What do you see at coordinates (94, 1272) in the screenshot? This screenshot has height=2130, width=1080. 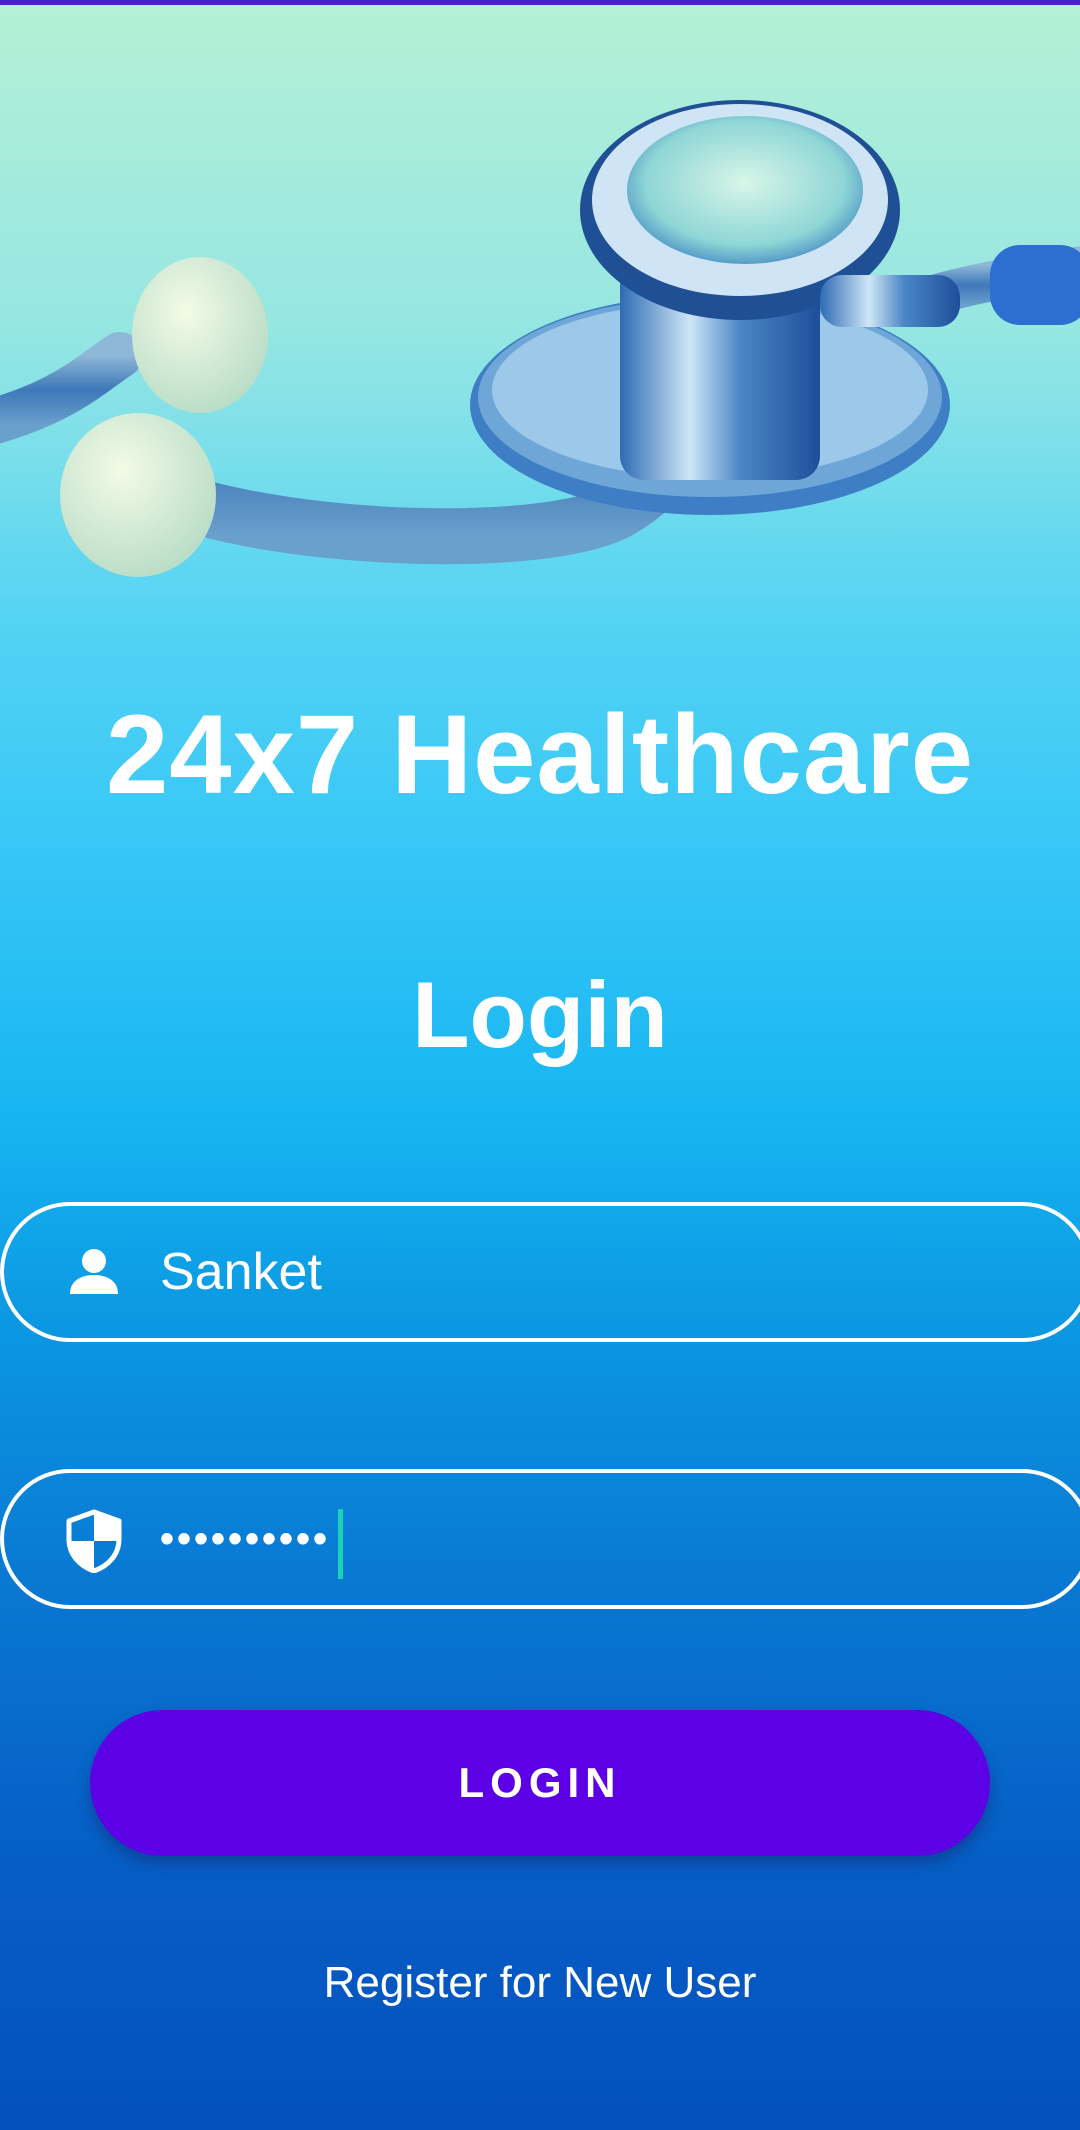 I see `person-icon` at bounding box center [94, 1272].